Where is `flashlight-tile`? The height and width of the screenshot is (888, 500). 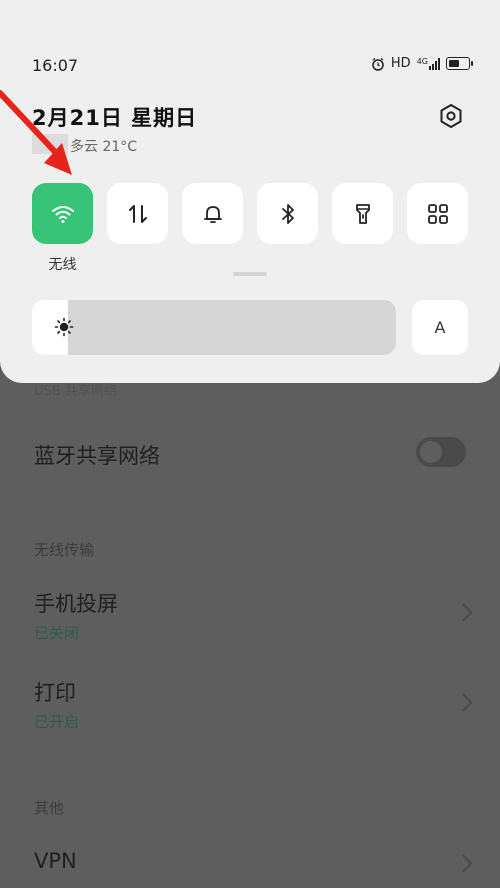 flashlight-tile is located at coordinates (362, 213).